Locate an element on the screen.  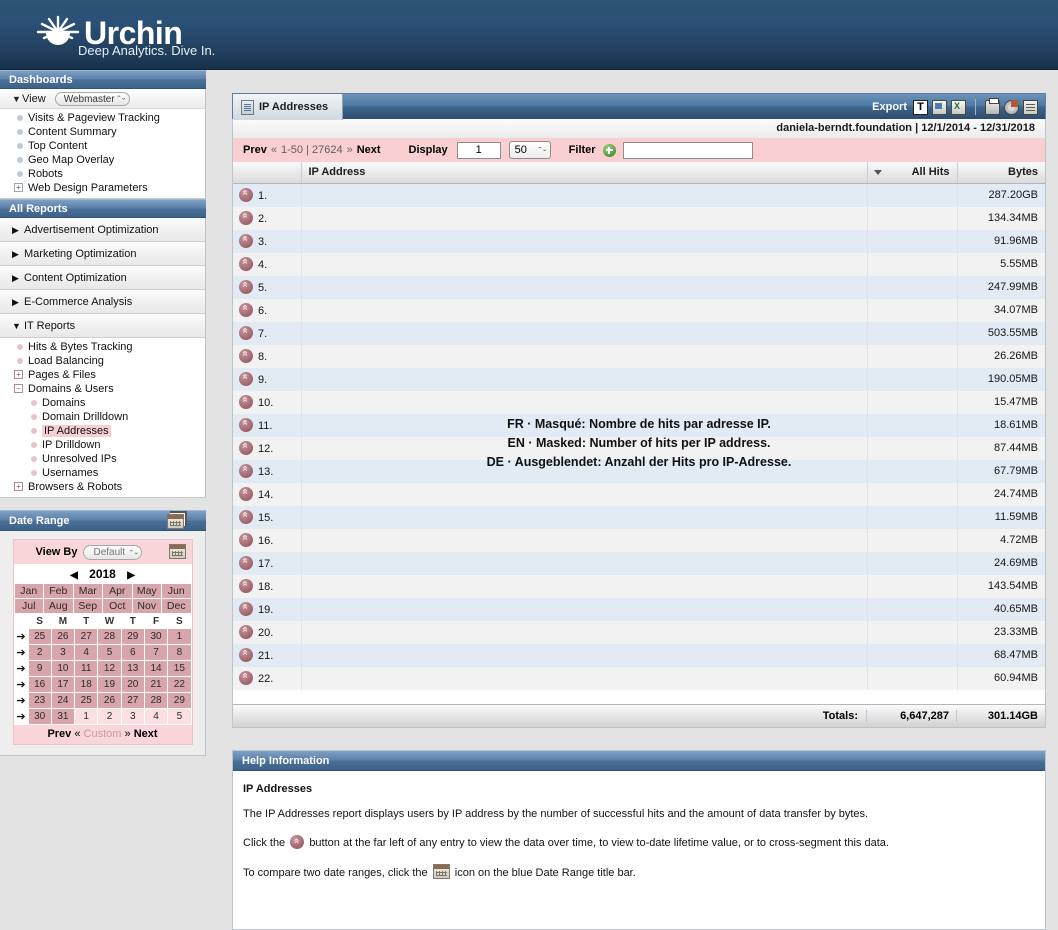
row-expand-cell: 20. is located at coordinates (267, 632).